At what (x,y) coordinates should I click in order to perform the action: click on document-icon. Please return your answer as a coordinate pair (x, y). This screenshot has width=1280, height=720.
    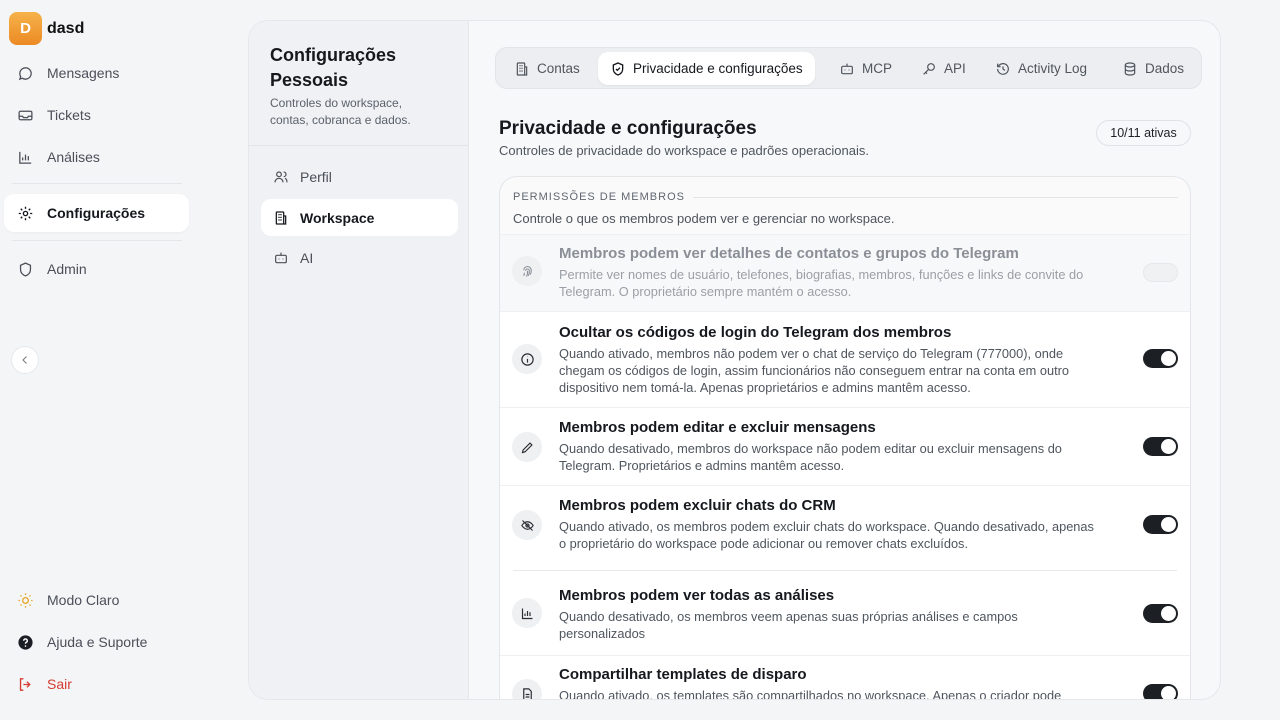
    Looking at the image, I should click on (527, 689).